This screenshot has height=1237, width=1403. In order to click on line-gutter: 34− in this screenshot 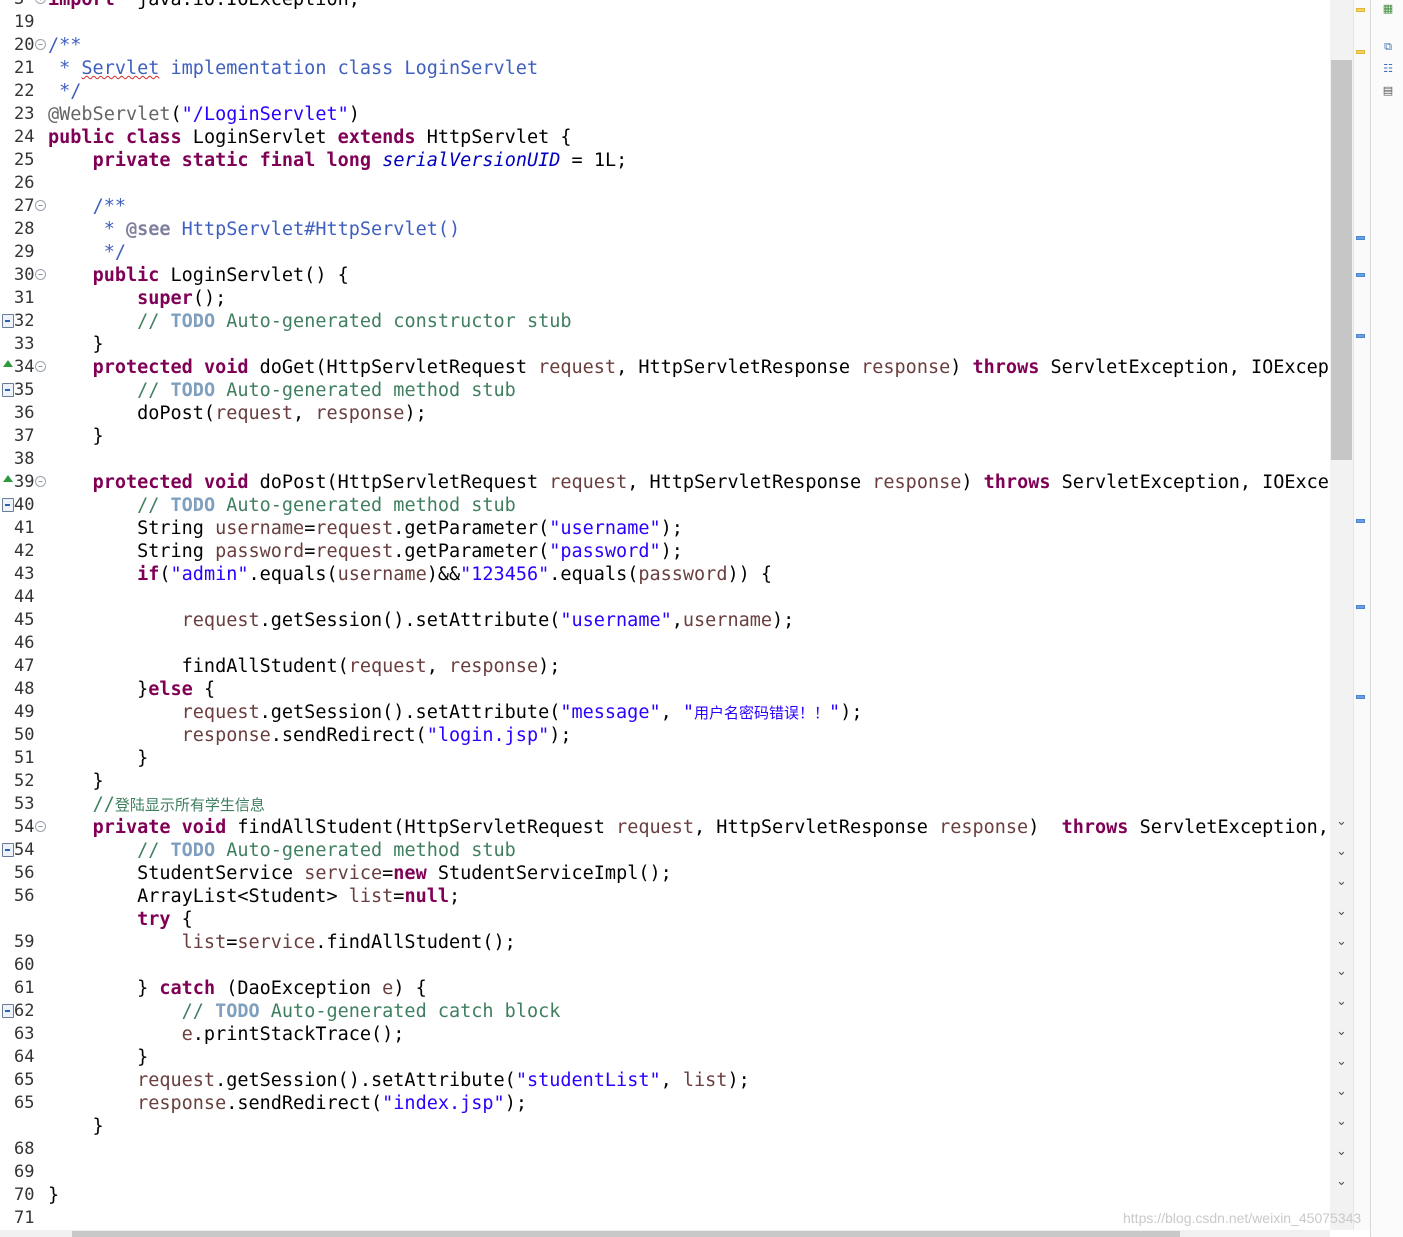, I will do `click(24, 367)`.